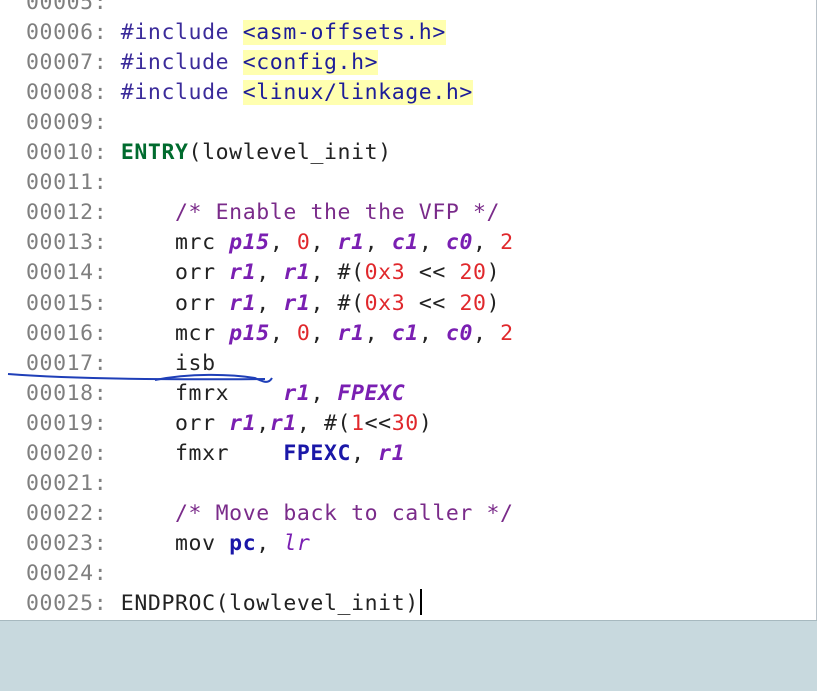  Describe the element at coordinates (168, 333) in the screenshot. I see `code-token: mcr` at that location.